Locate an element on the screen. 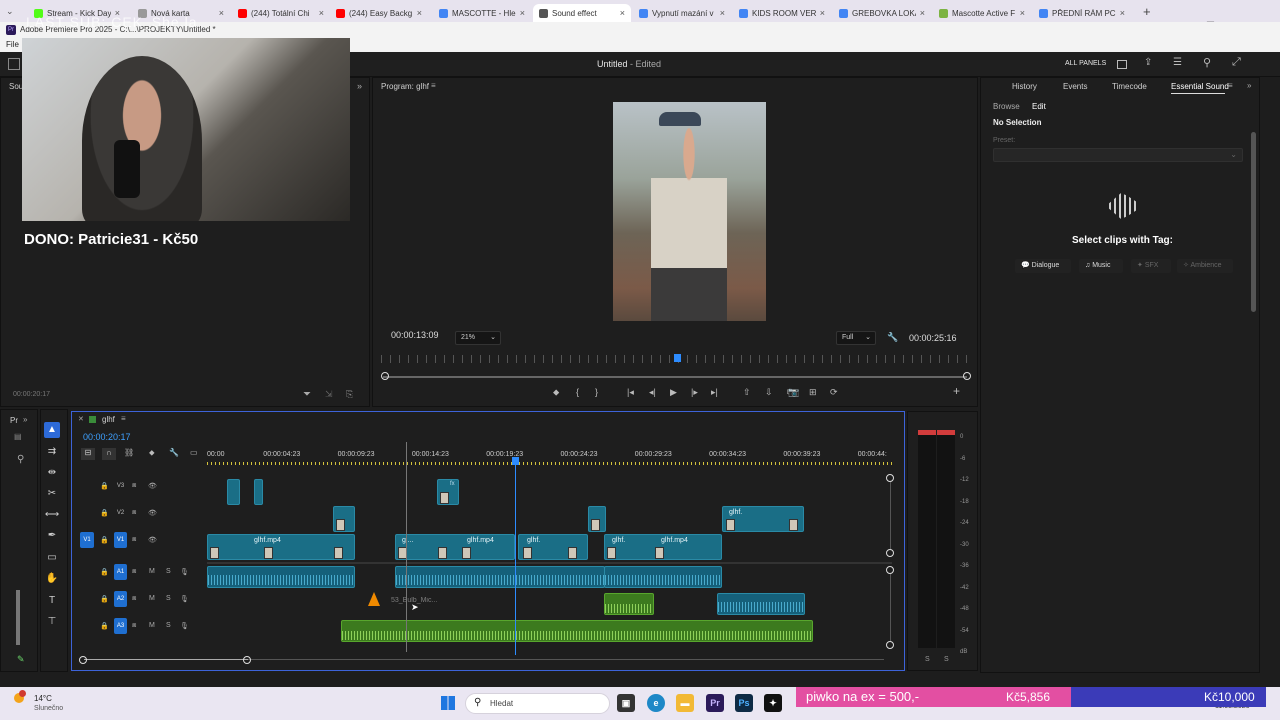 This screenshot has height=720, width=1280. step-forward-icon: |▸ is located at coordinates (694, 392).